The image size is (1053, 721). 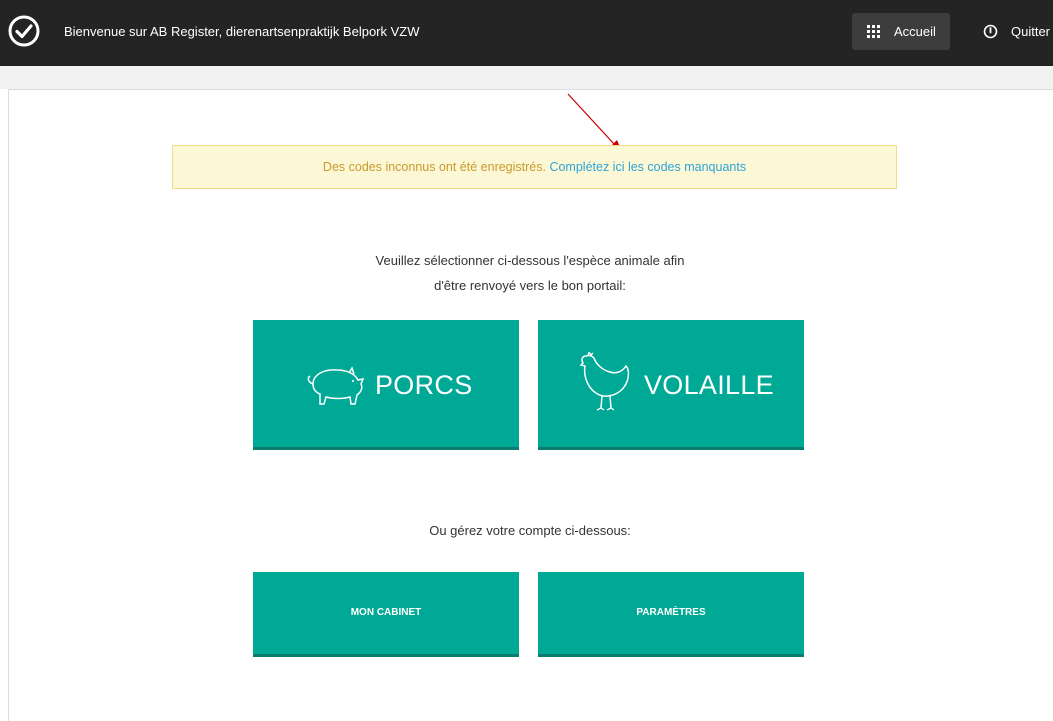 What do you see at coordinates (336, 385) in the screenshot?
I see `pig-icon` at bounding box center [336, 385].